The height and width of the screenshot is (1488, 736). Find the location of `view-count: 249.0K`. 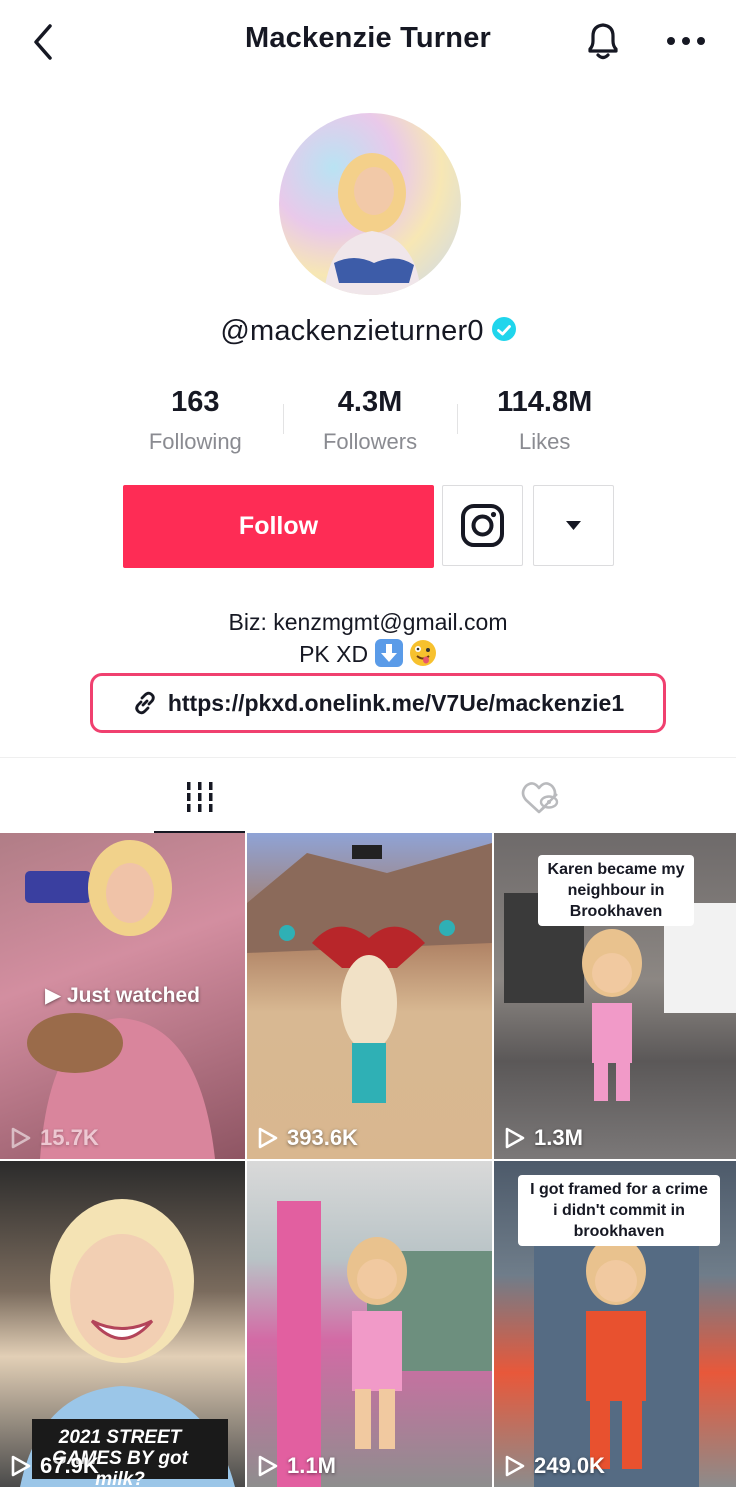

view-count: 249.0K is located at coordinates (554, 1466).